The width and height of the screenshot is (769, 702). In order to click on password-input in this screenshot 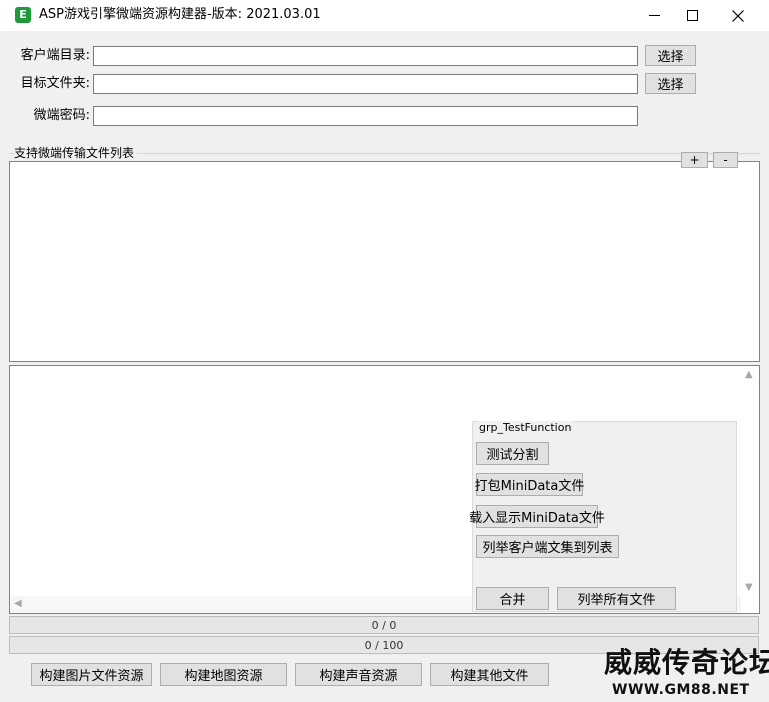, I will do `click(365, 116)`.